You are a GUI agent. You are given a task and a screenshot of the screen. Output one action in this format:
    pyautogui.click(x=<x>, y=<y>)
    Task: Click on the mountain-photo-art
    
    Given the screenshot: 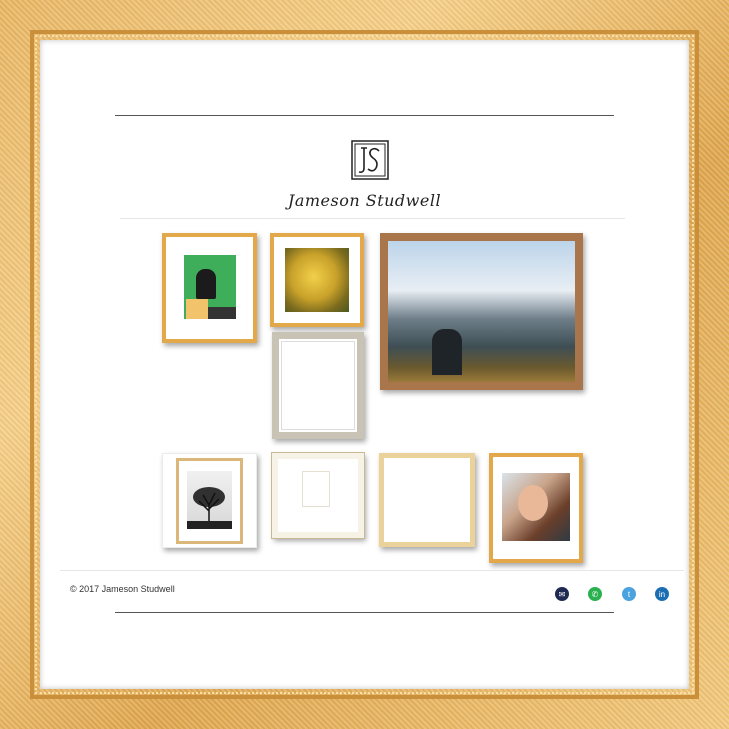 What is the action you would take?
    pyautogui.click(x=481, y=311)
    